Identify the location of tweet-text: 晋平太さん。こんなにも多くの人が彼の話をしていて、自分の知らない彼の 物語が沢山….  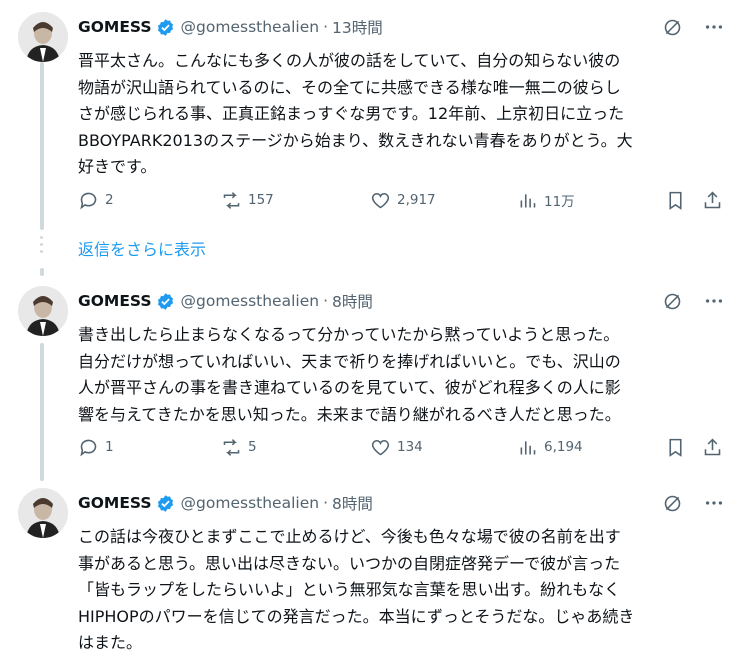
(355, 113).